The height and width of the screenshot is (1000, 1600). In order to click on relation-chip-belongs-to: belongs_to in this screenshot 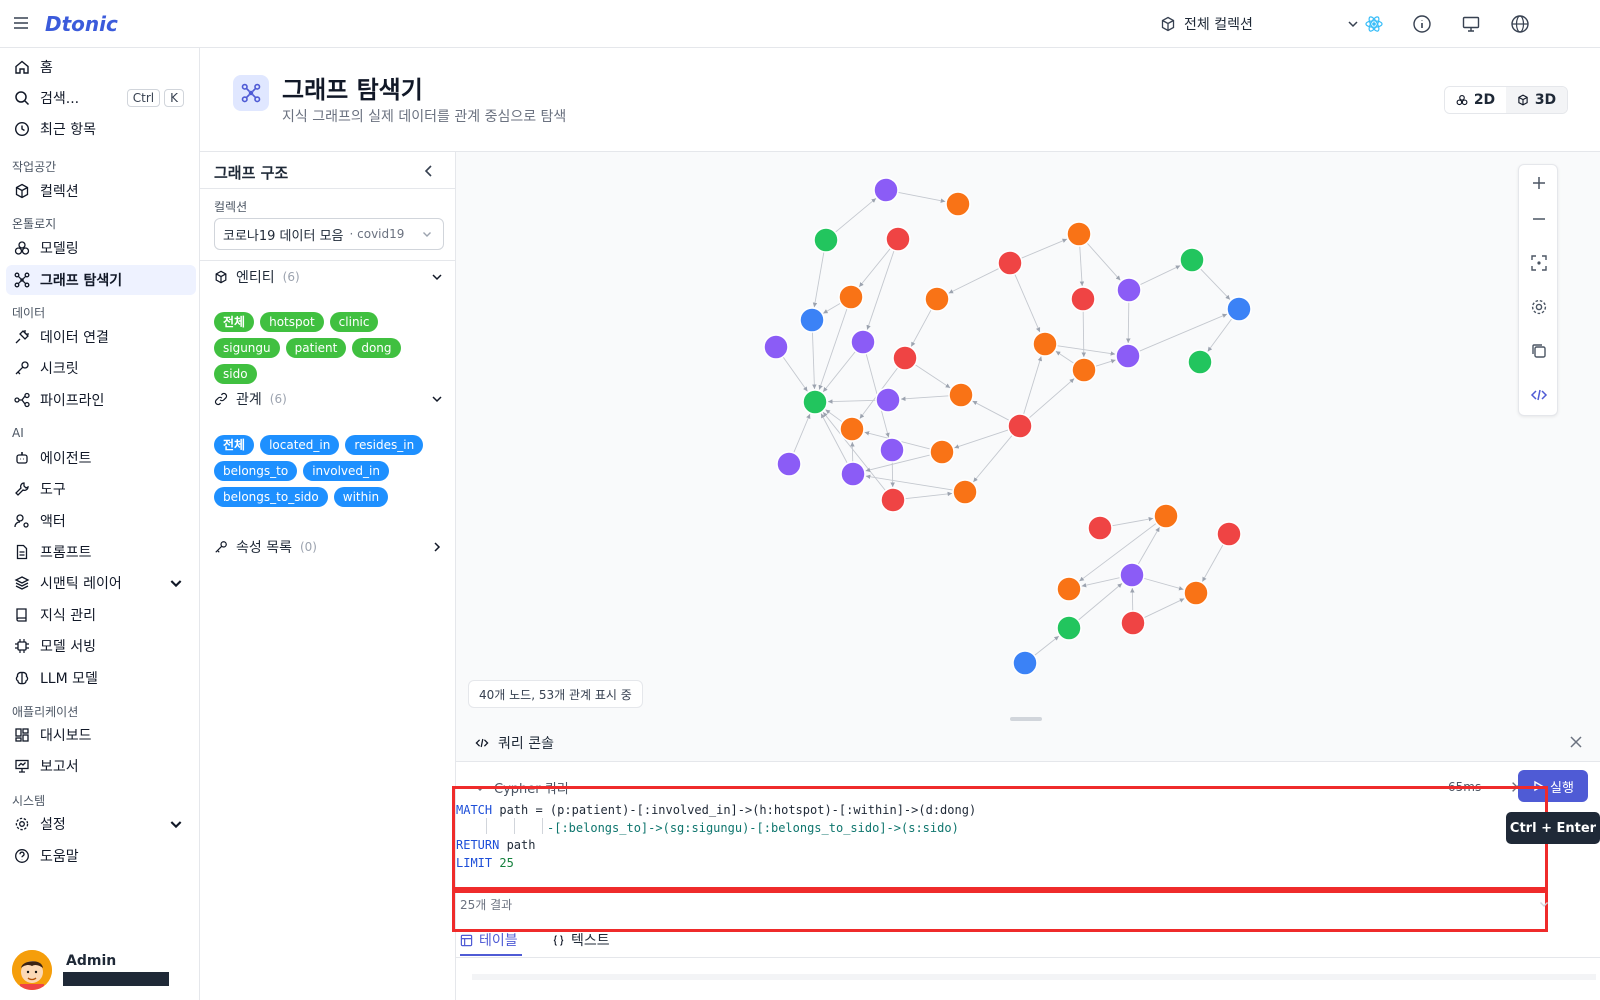, I will do `click(256, 471)`.